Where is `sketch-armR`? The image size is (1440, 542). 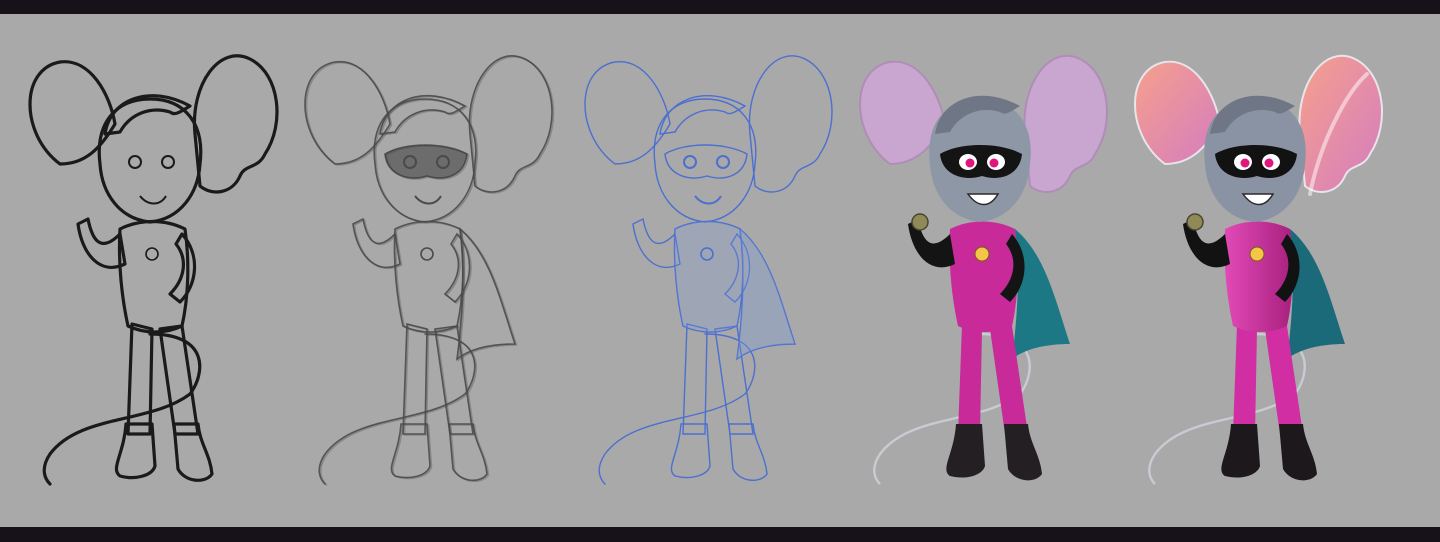 sketch-armR is located at coordinates (182, 268).